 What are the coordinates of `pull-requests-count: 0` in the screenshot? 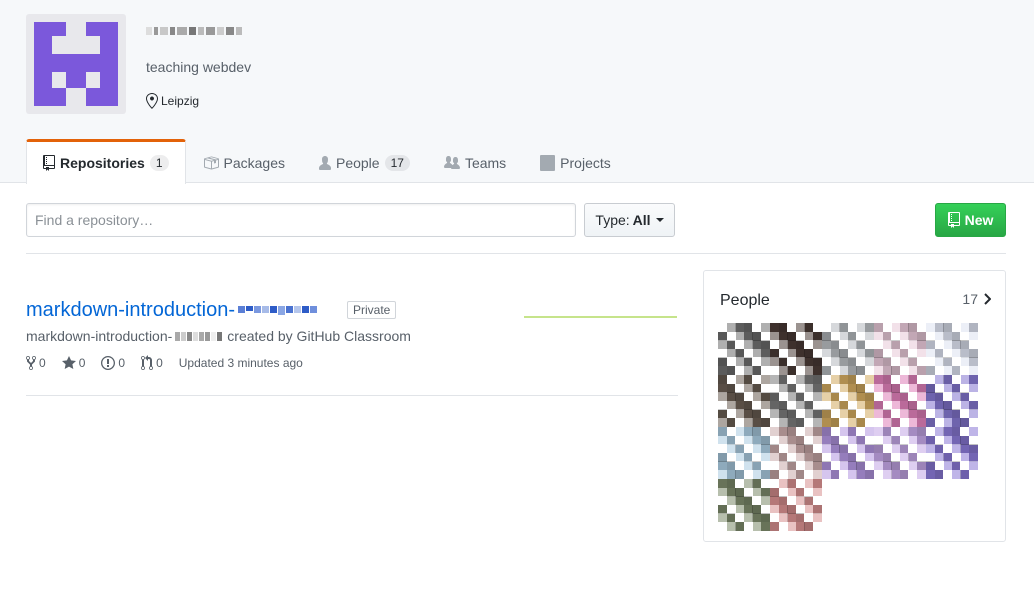 It's located at (152, 363).